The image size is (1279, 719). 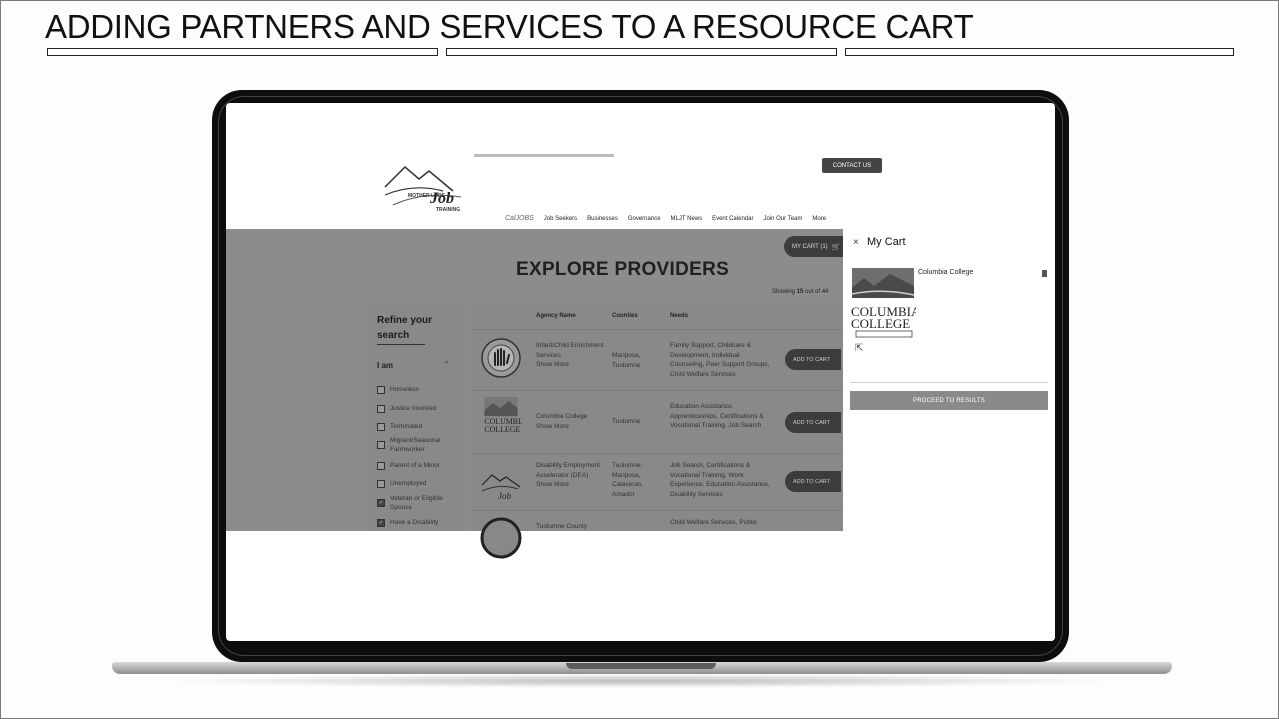 What do you see at coordinates (679, 316) in the screenshot?
I see `column-header-needs: Needs` at bounding box center [679, 316].